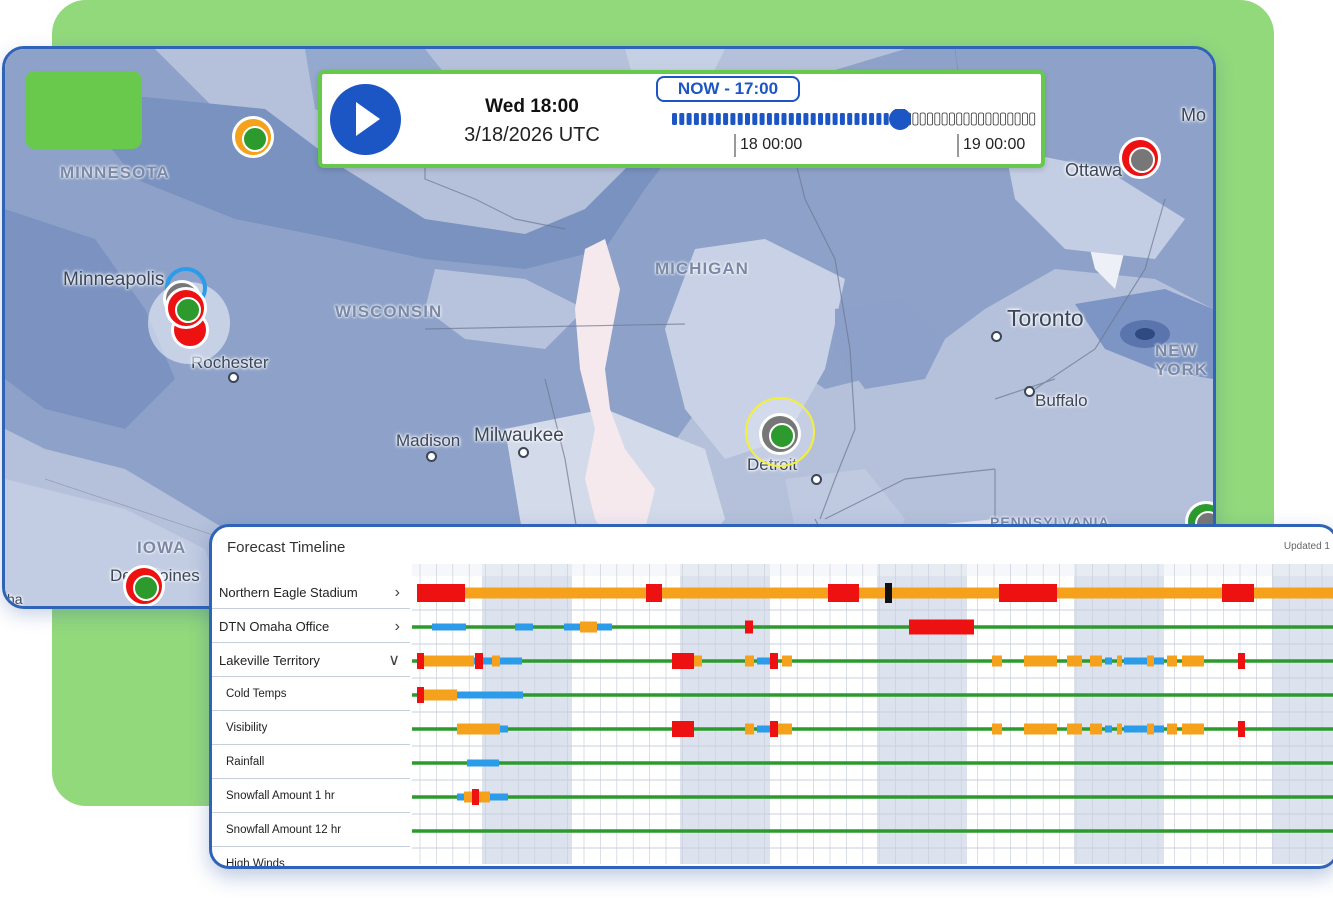  I want to click on timeline-row: Lakeville Territory ∨, so click(311, 660).